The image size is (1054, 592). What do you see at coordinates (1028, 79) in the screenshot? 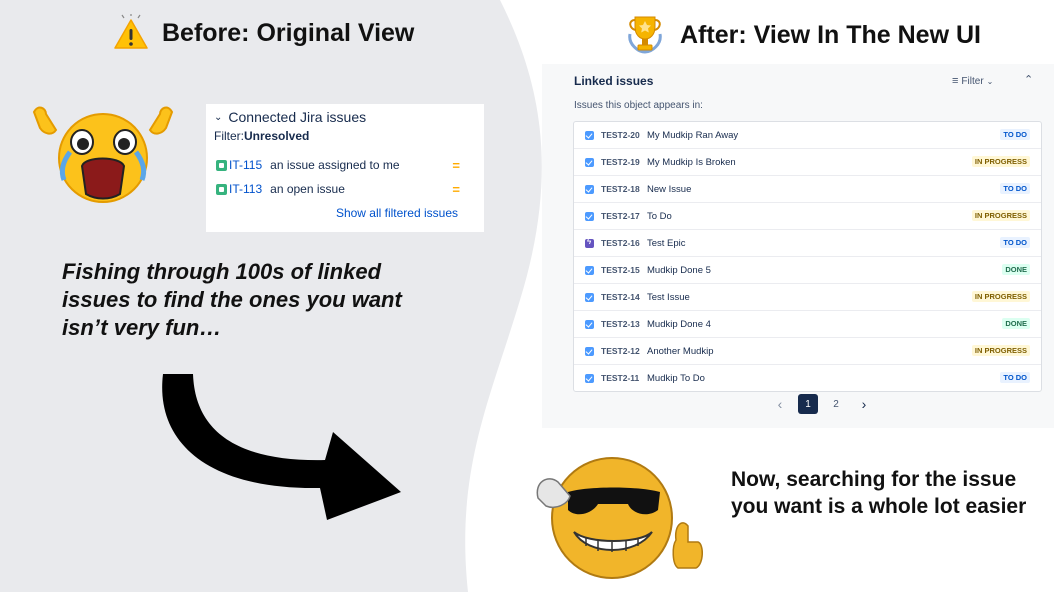
I see `collapse-chevron-up-icon: ⌃` at bounding box center [1028, 79].